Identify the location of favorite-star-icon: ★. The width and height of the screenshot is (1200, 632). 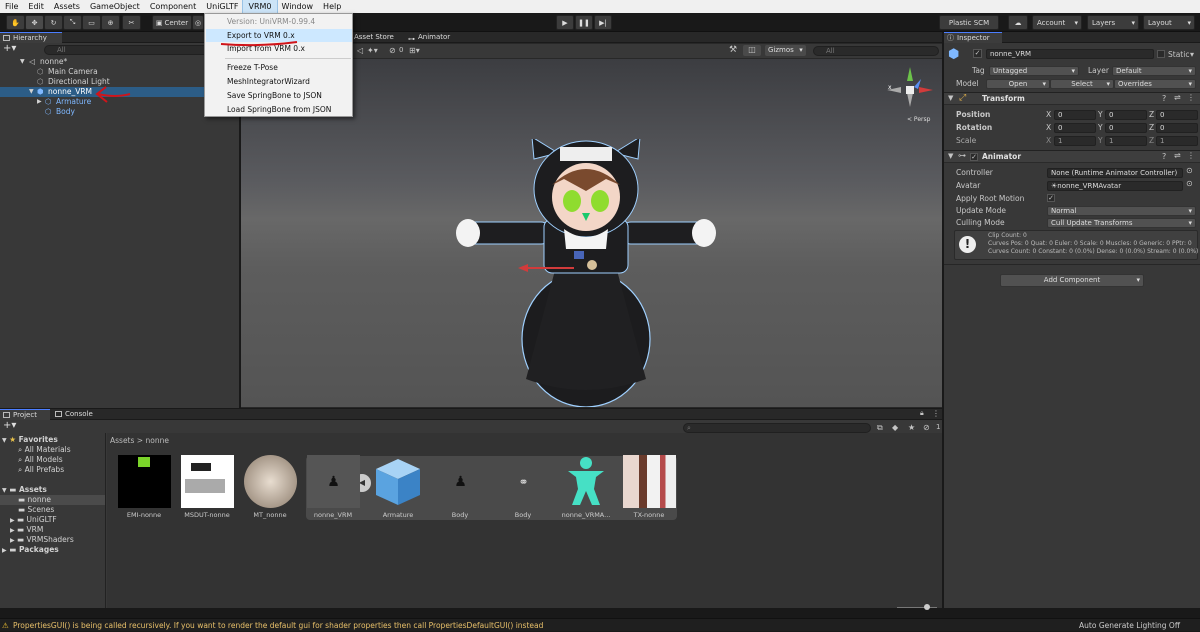
(911, 427).